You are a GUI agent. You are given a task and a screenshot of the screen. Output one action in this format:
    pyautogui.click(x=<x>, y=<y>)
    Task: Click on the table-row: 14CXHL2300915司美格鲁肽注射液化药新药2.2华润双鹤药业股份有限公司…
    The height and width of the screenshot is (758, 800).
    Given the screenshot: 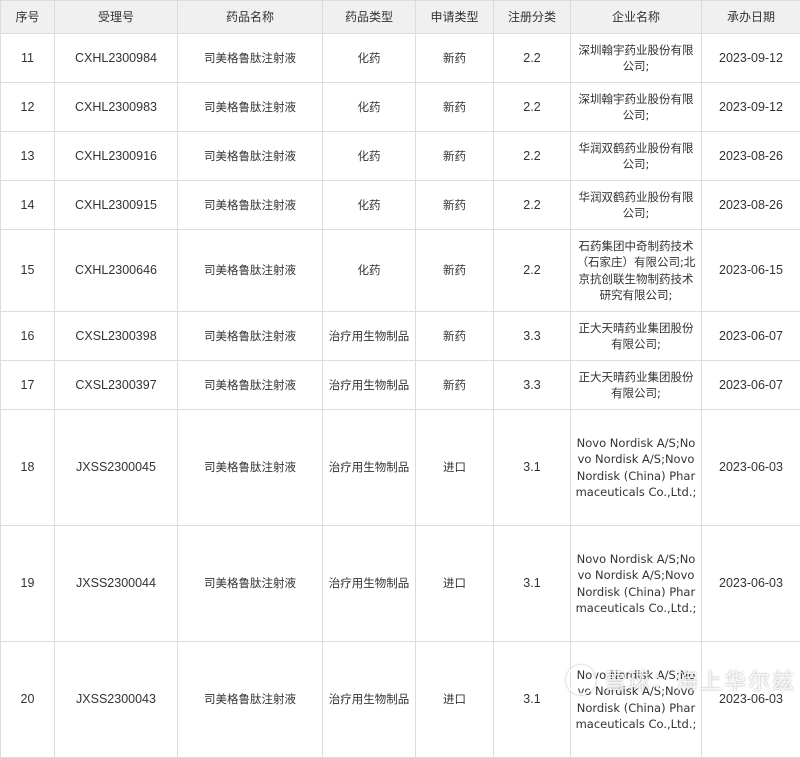 What is the action you would take?
    pyautogui.click(x=400, y=205)
    